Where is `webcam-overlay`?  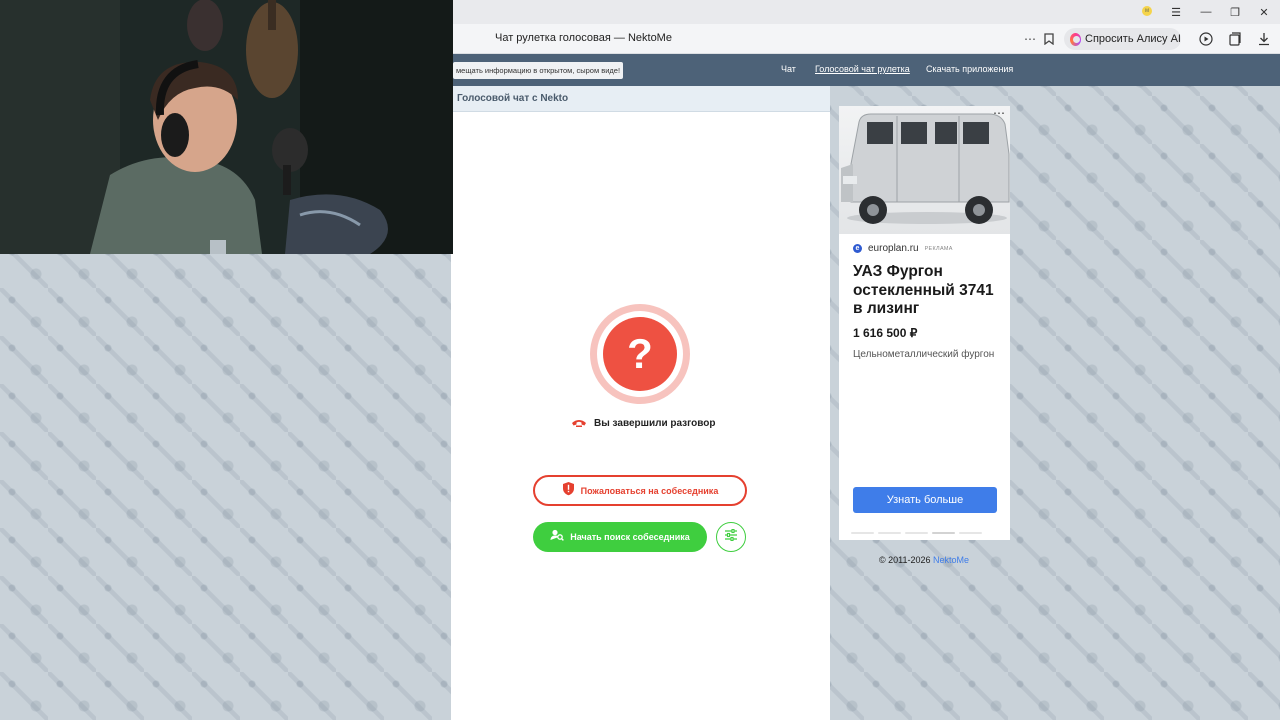
webcam-overlay is located at coordinates (226, 127).